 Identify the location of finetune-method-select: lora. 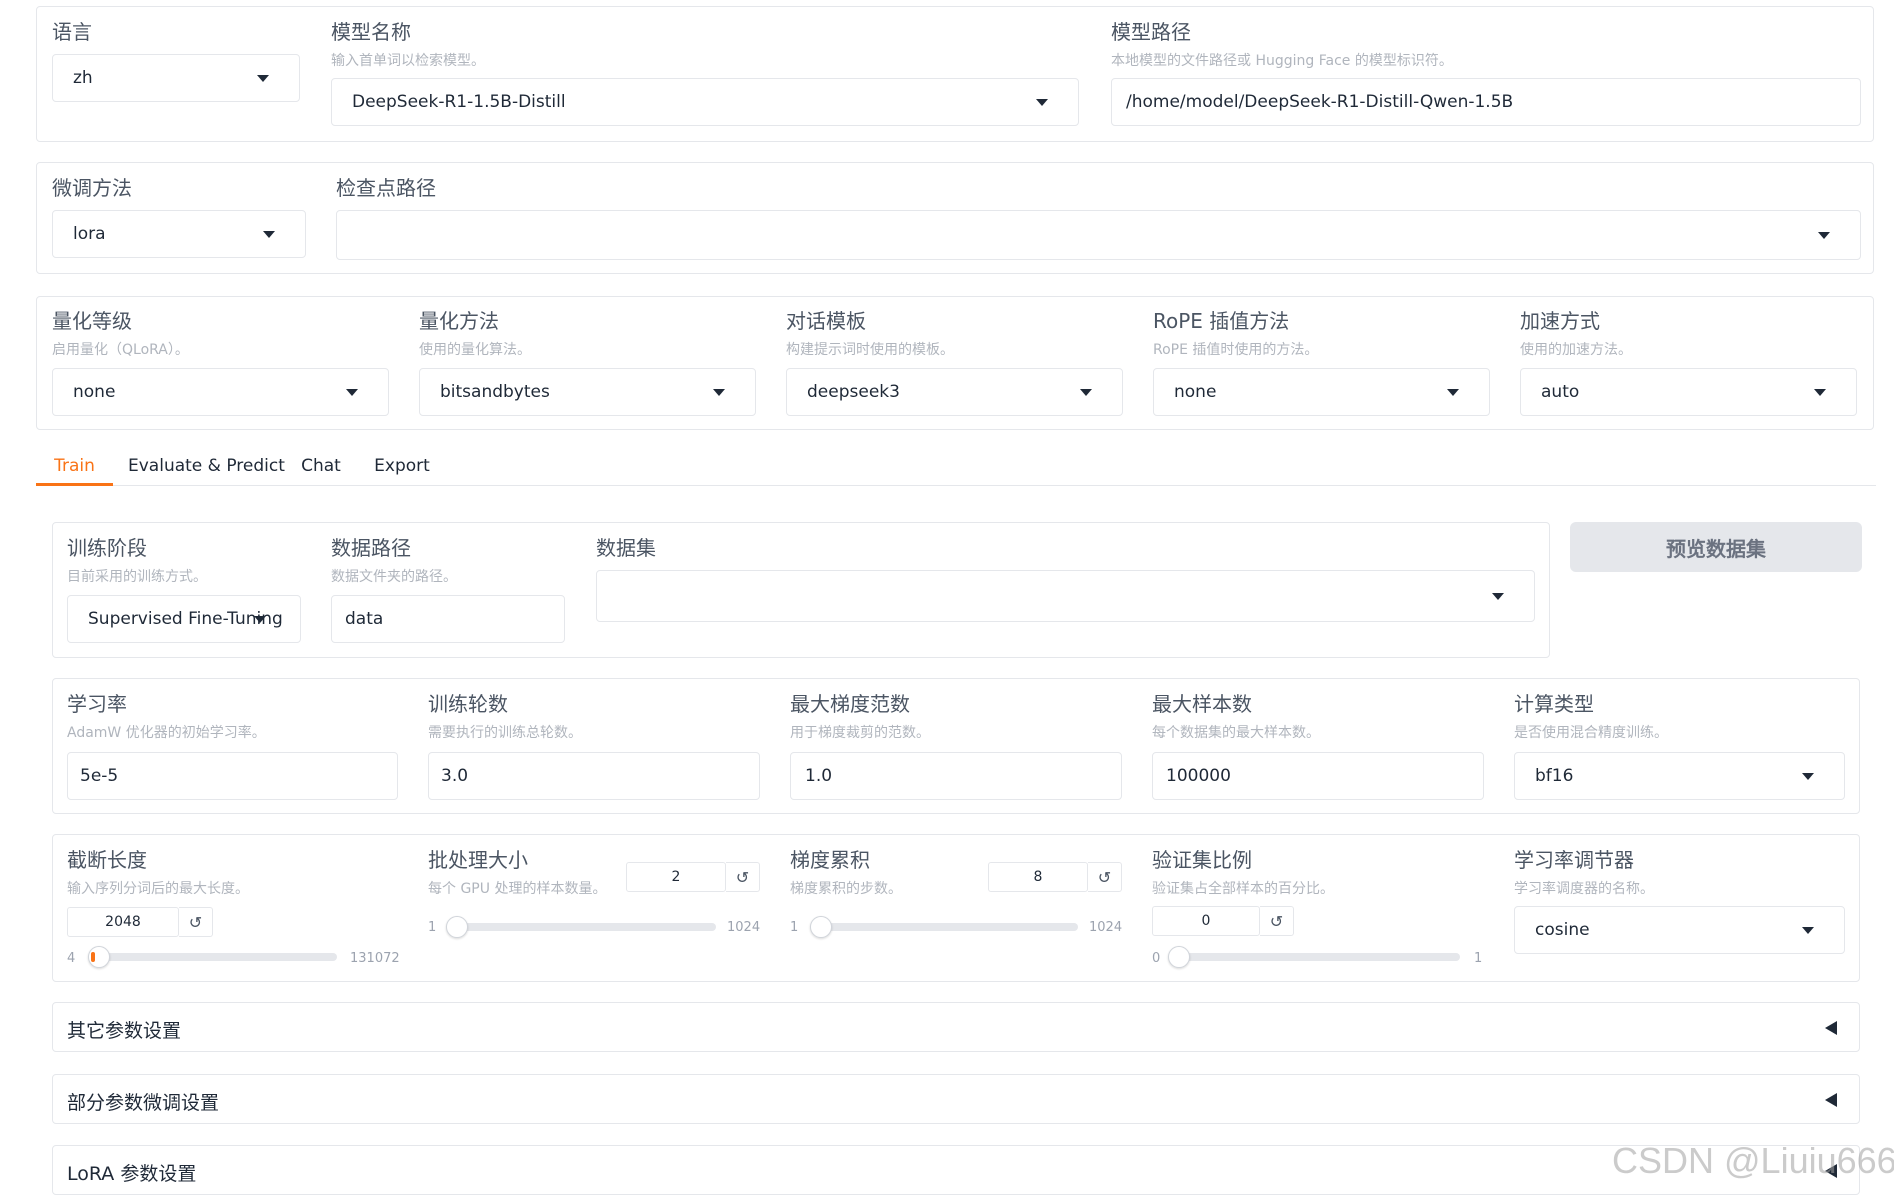
(179, 234).